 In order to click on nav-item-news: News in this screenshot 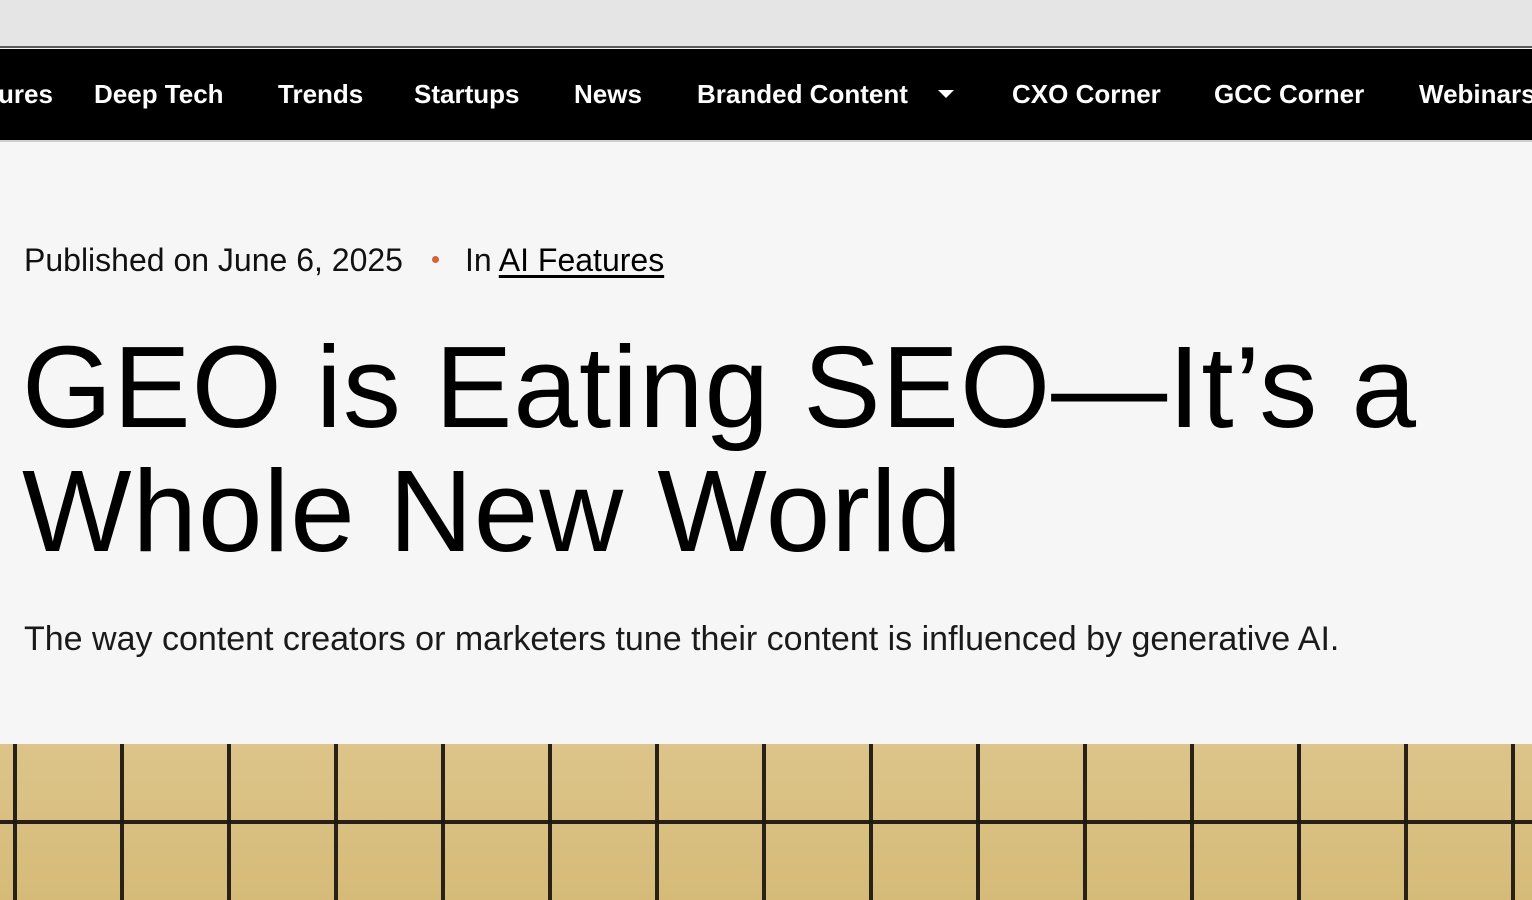, I will do `click(608, 94)`.